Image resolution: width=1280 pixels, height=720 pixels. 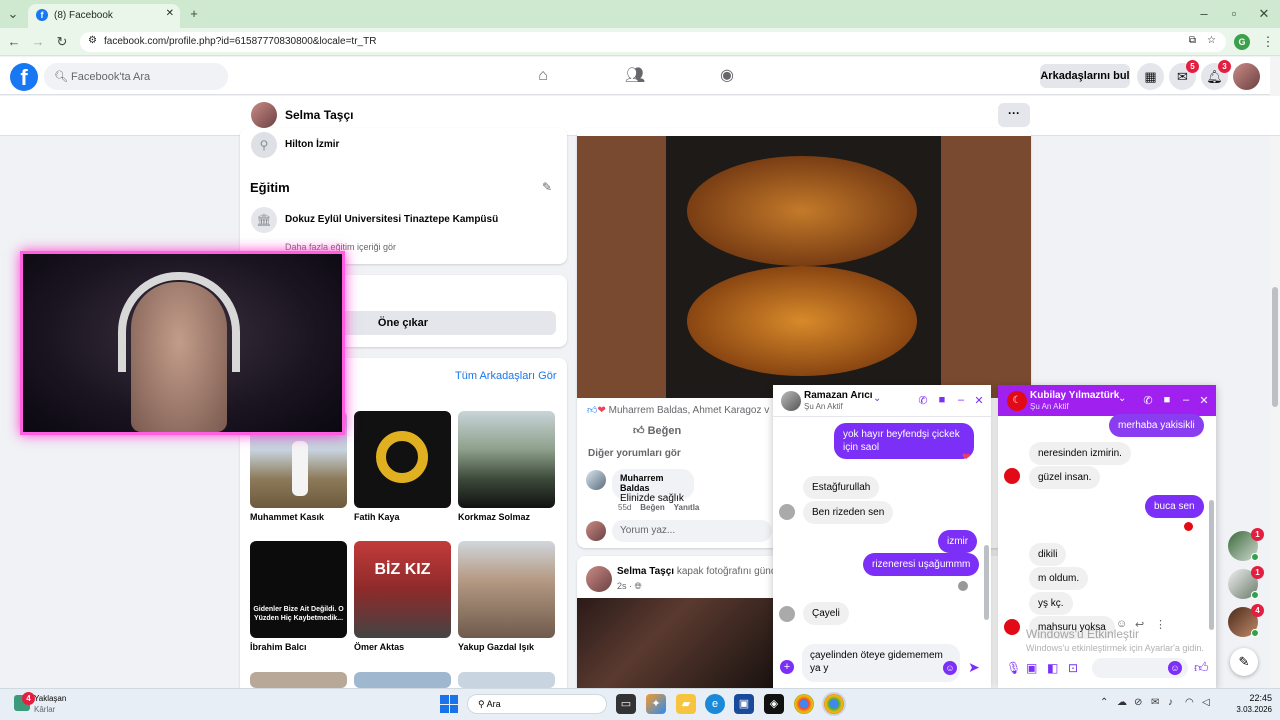 What do you see at coordinates (1074, 395) in the screenshot?
I see `chat-contact-name: Kubilay Yılmaztürk` at bounding box center [1074, 395].